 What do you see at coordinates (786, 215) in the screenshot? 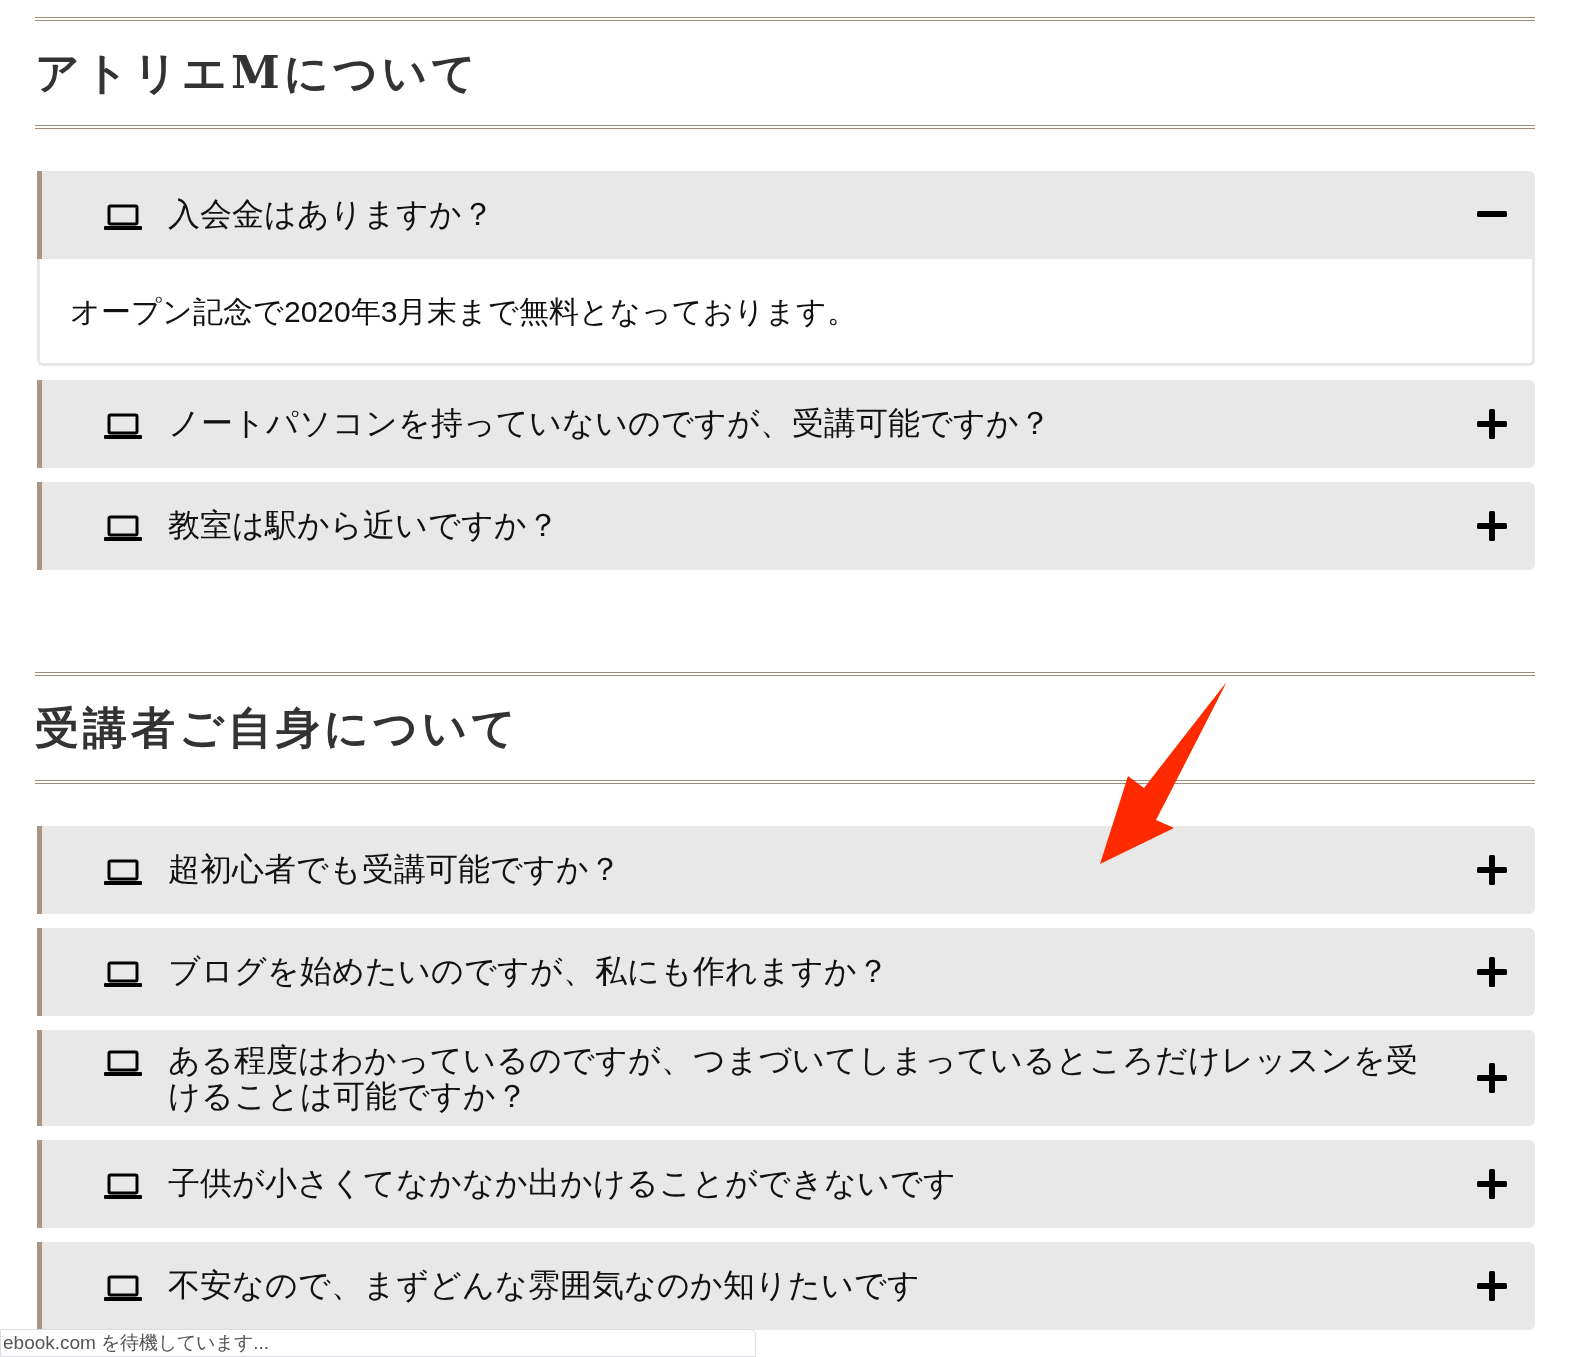
I see `question-toggle: 入会金はありますか？` at bounding box center [786, 215].